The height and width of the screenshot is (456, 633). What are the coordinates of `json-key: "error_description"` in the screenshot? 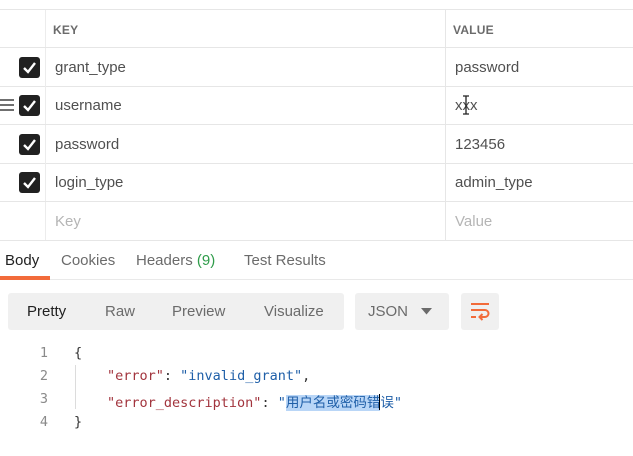 It's located at (184, 403).